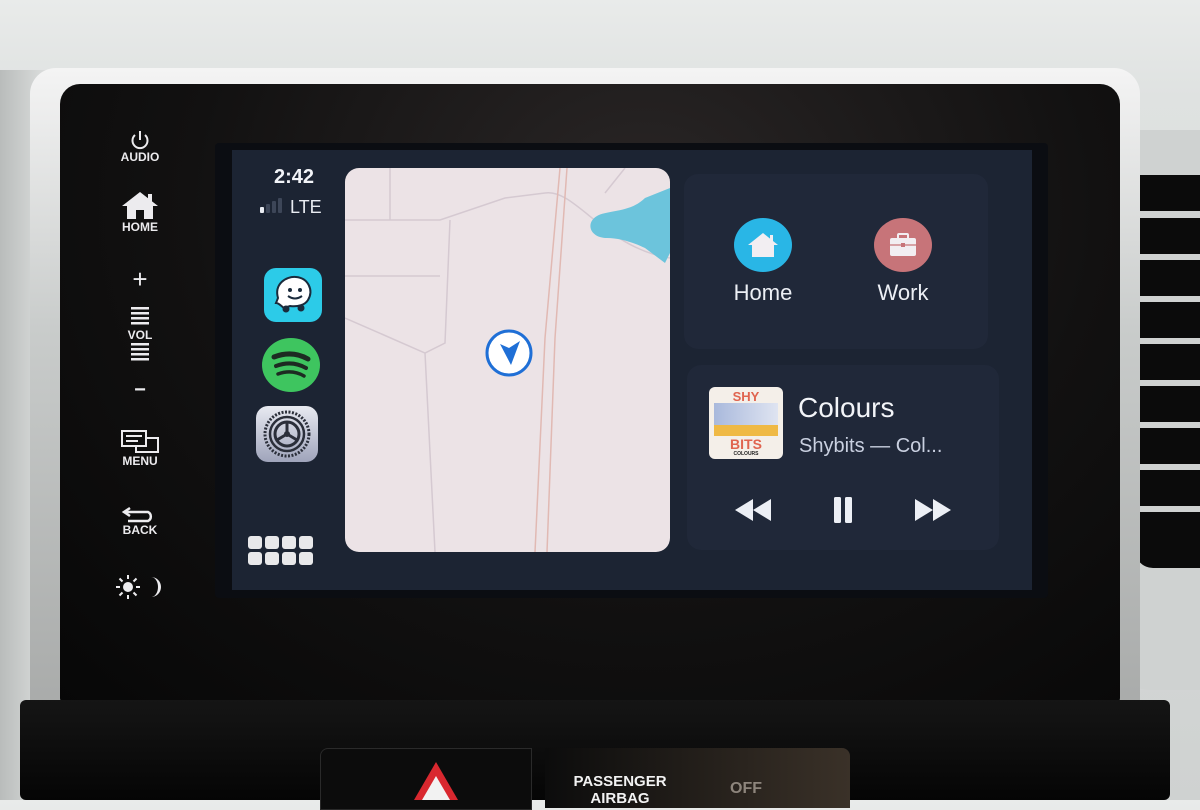  I want to click on destinations-card: Home Work, so click(836, 261).